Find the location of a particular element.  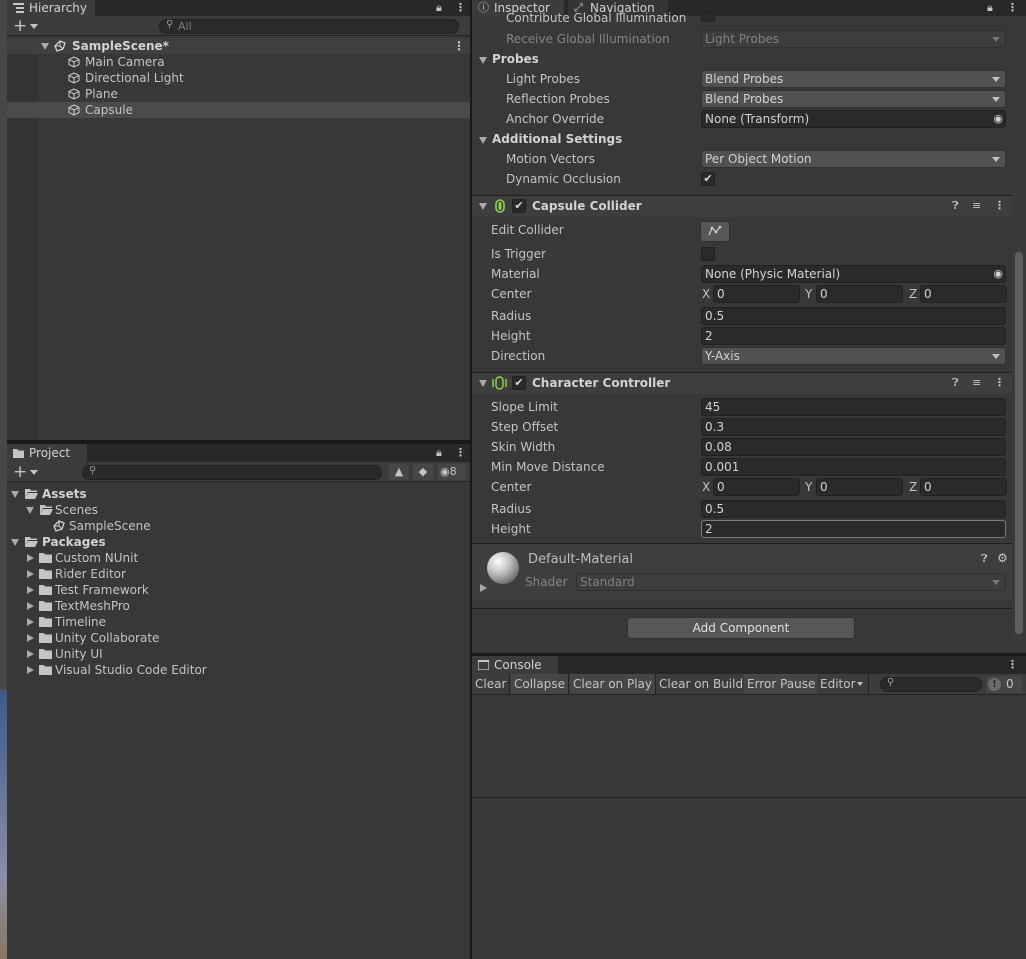

tab-console: Console is located at coordinates (515, 665).